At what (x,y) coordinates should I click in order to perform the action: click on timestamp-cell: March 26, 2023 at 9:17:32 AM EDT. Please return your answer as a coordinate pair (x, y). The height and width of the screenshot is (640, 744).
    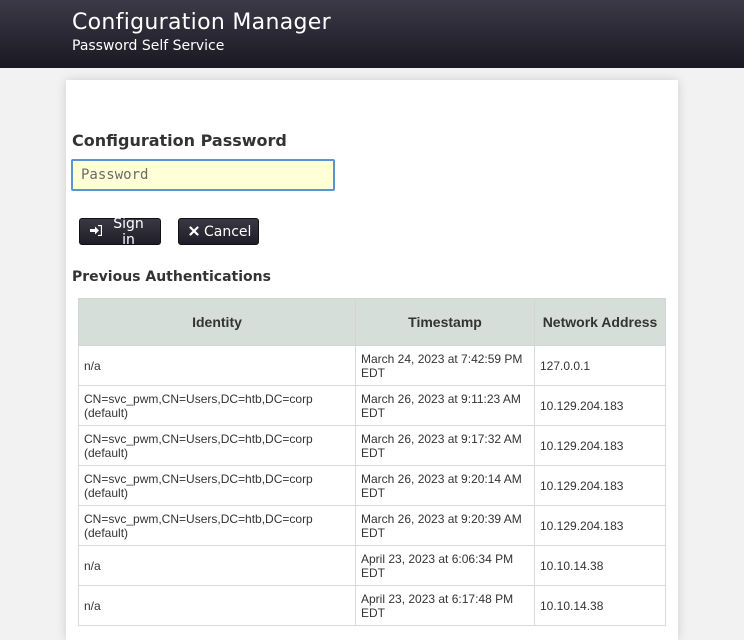
    Looking at the image, I should click on (445, 445).